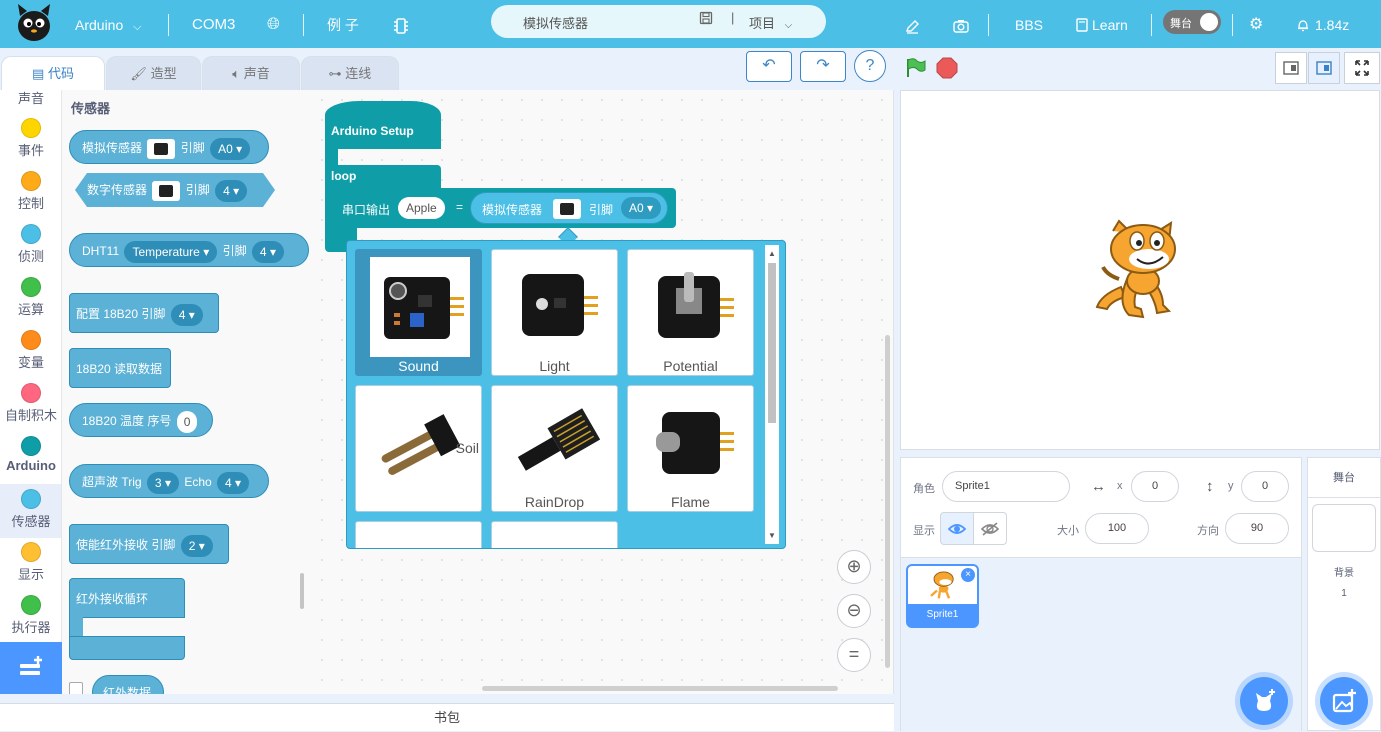  I want to click on undo-button: ↶, so click(769, 66).